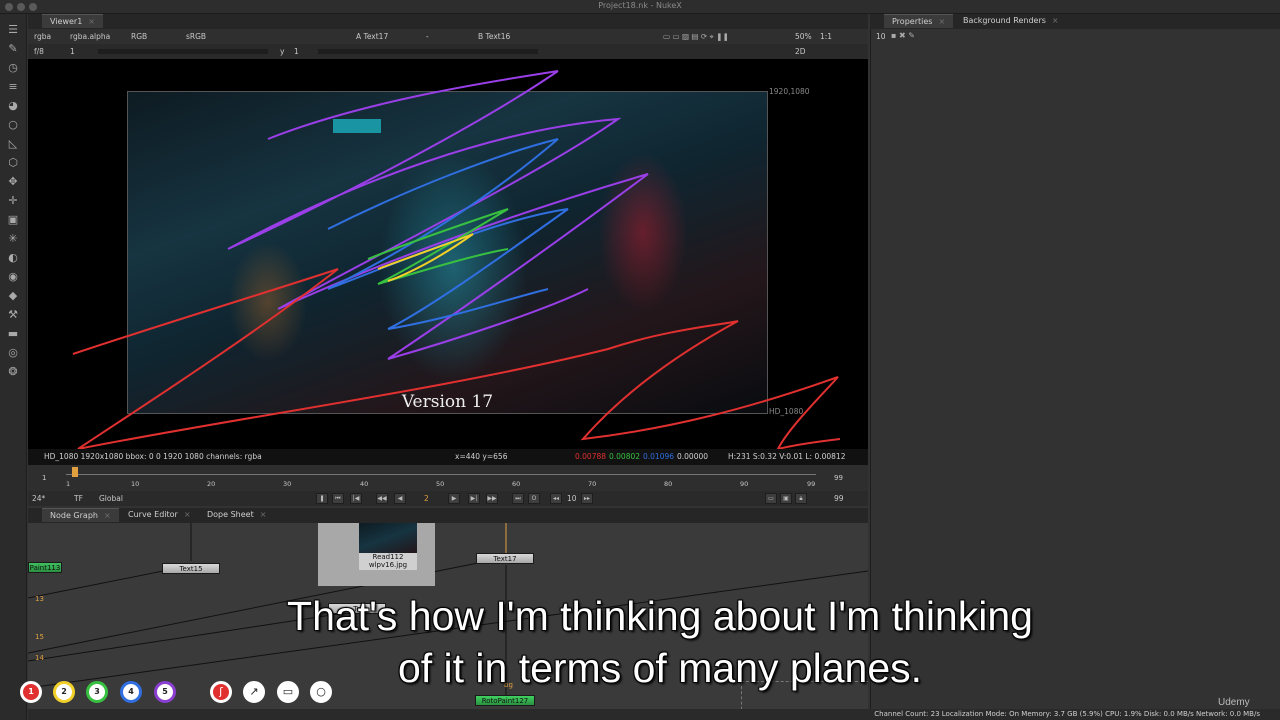 This screenshot has width=1280, height=720. What do you see at coordinates (13, 201) in the screenshot?
I see `transform-icon: ✛` at bounding box center [13, 201].